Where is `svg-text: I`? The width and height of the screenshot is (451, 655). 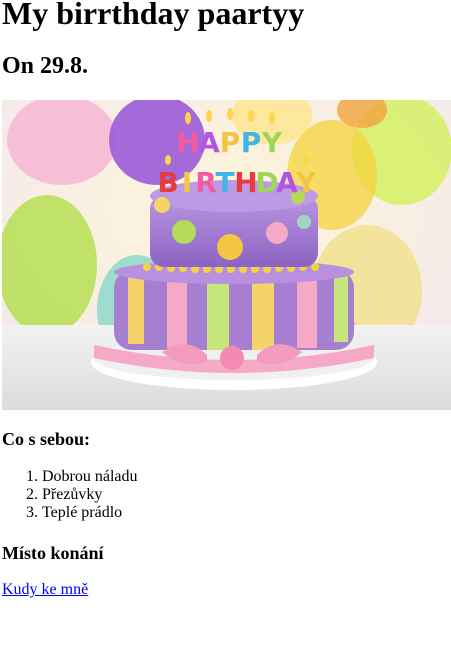 svg-text: I is located at coordinates (187, 182).